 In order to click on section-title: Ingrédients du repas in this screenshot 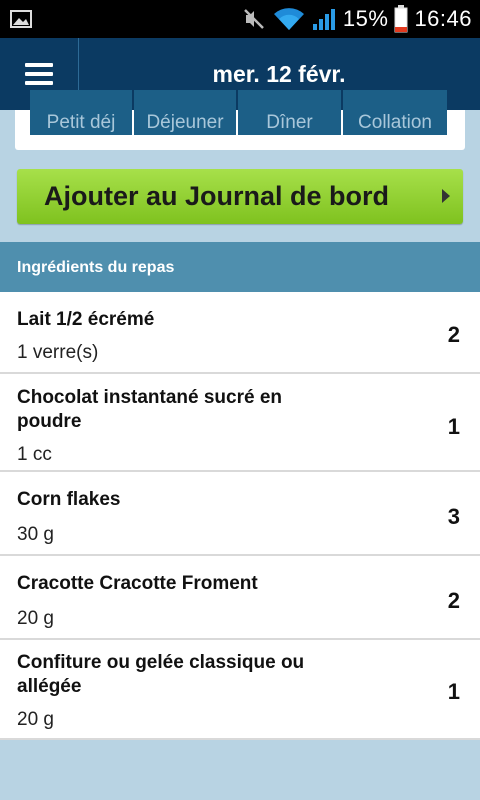, I will do `click(96, 267)`.